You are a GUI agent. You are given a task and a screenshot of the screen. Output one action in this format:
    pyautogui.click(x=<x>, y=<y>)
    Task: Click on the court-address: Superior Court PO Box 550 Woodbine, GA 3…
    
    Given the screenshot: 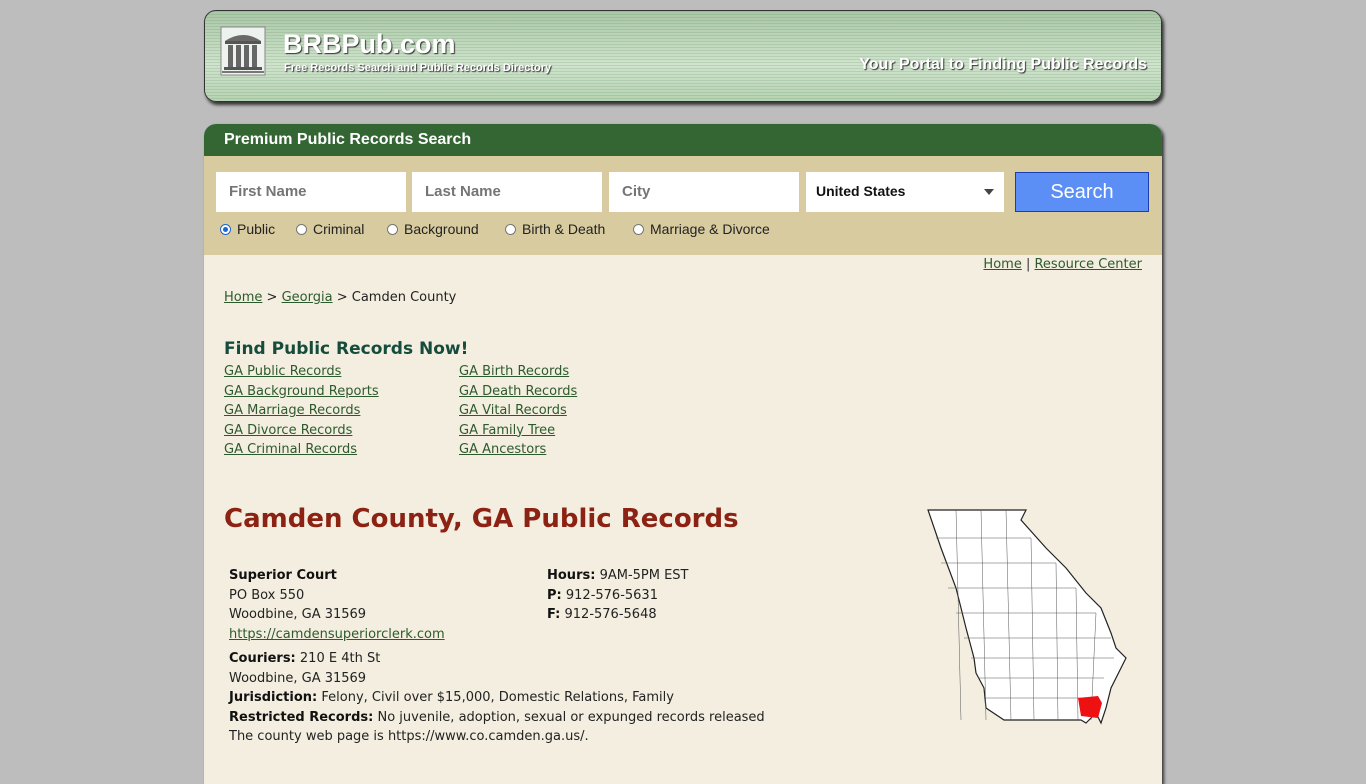 What is the action you would take?
    pyautogui.click(x=337, y=605)
    